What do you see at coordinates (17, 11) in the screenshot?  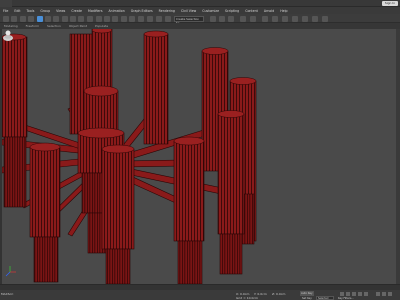 I see `menu-edit: Edit` at bounding box center [17, 11].